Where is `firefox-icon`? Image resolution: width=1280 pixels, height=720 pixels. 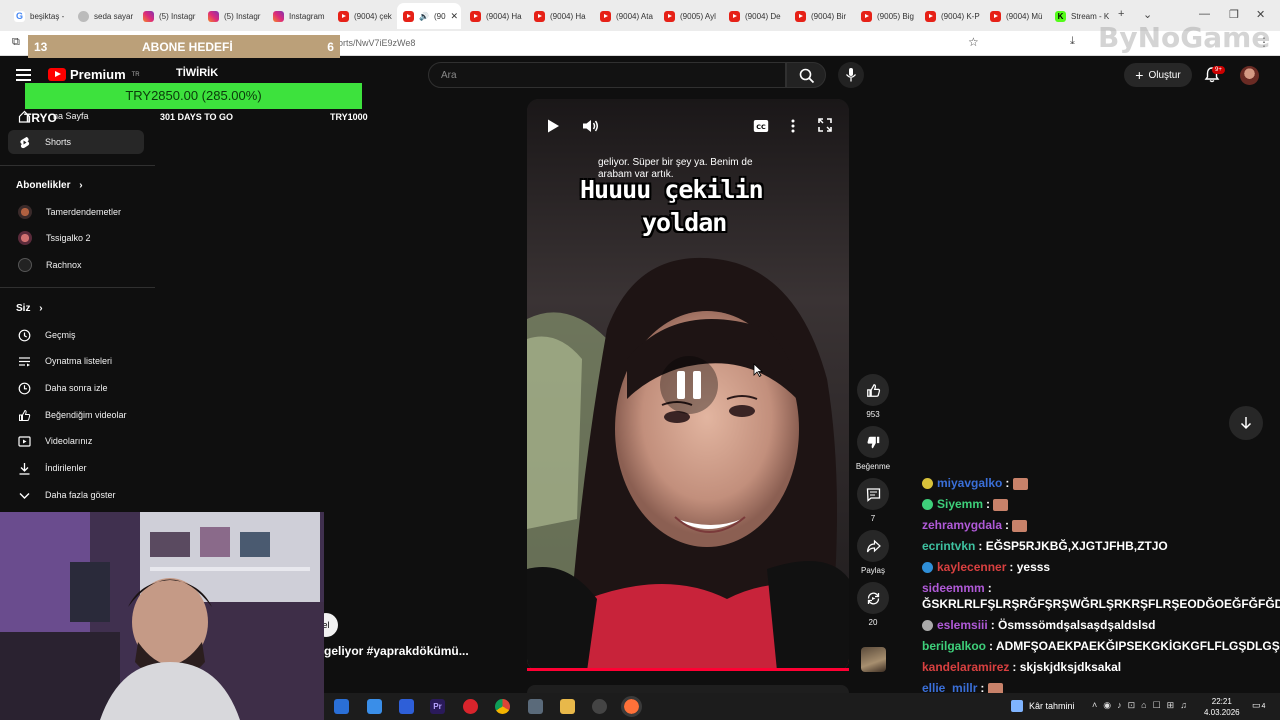 firefox-icon is located at coordinates (631, 706).